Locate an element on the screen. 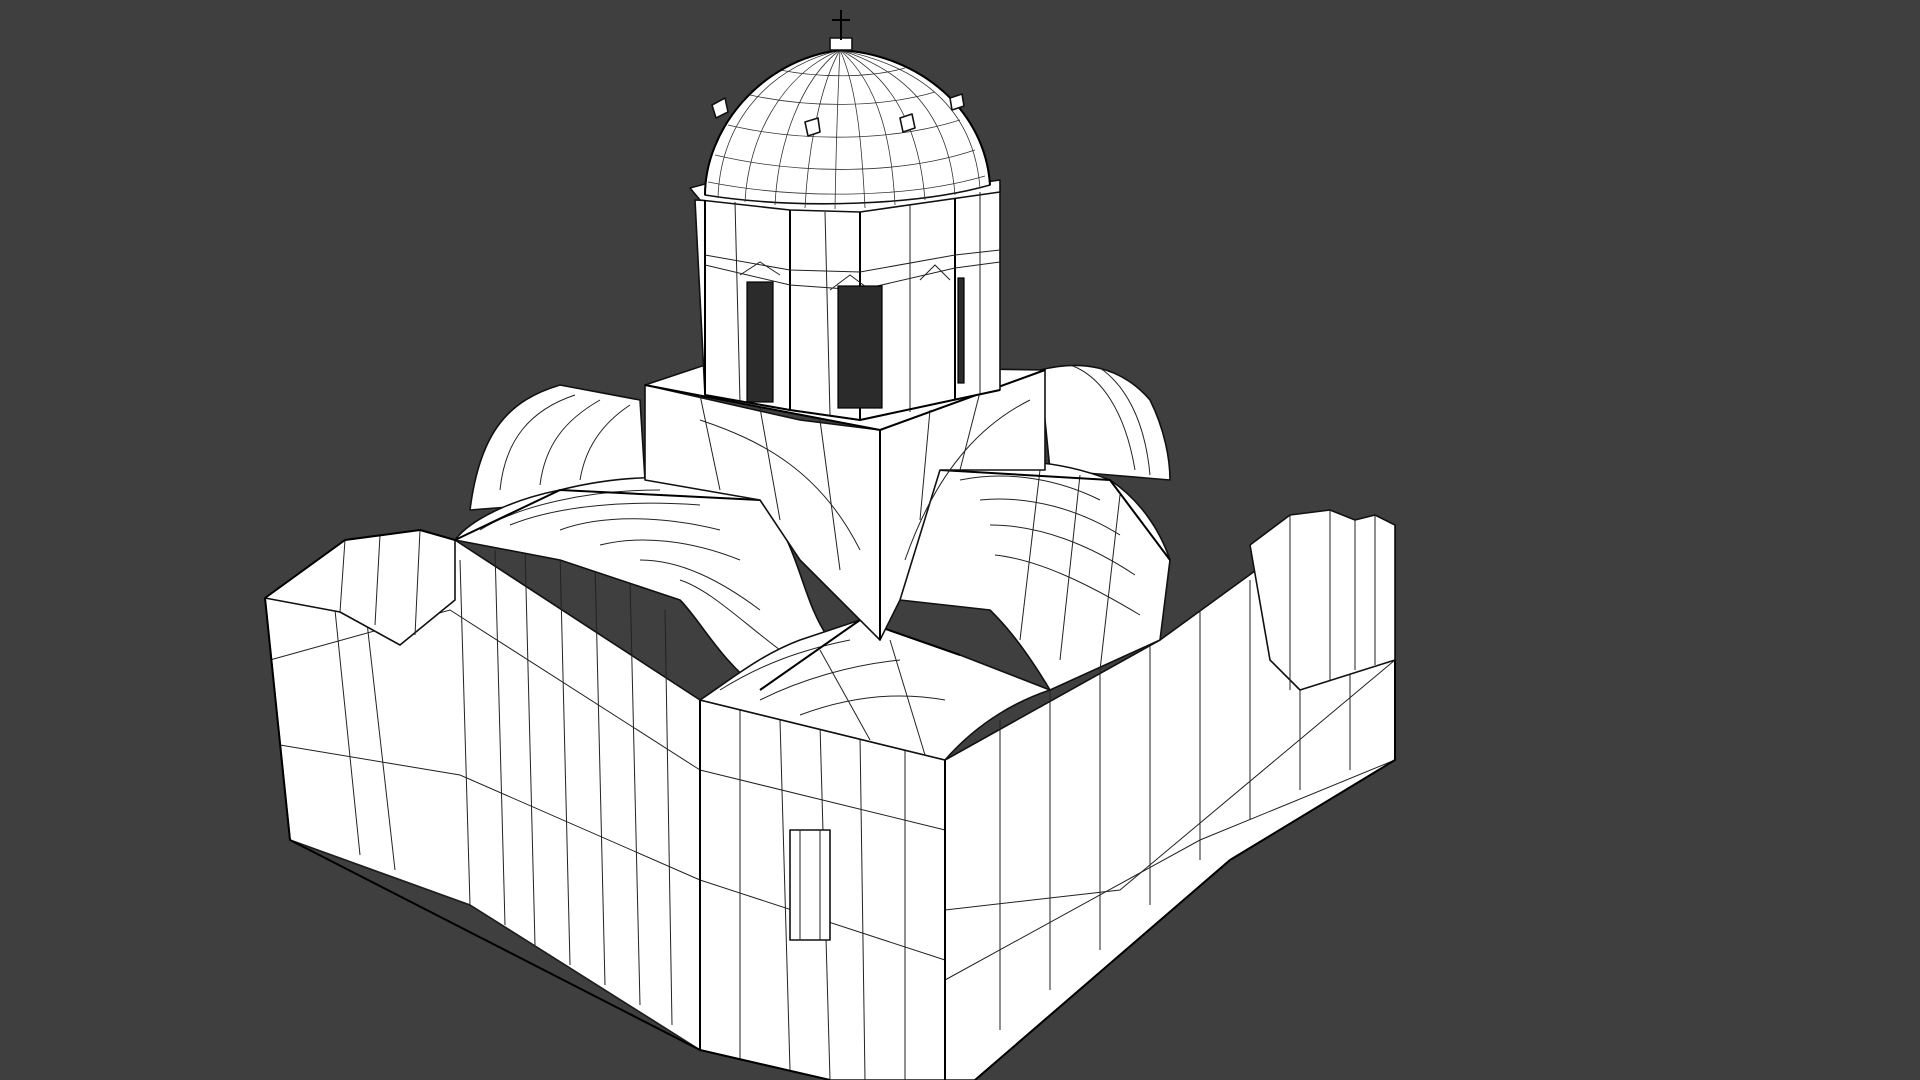 The height and width of the screenshot is (1080, 1920). dome-ornament-far-right is located at coordinates (957, 102).